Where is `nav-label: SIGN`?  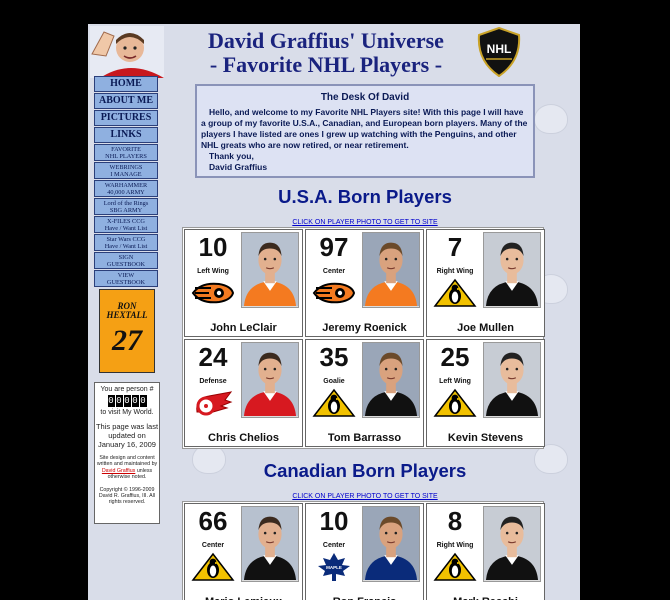
nav-label: SIGN is located at coordinates (126, 257).